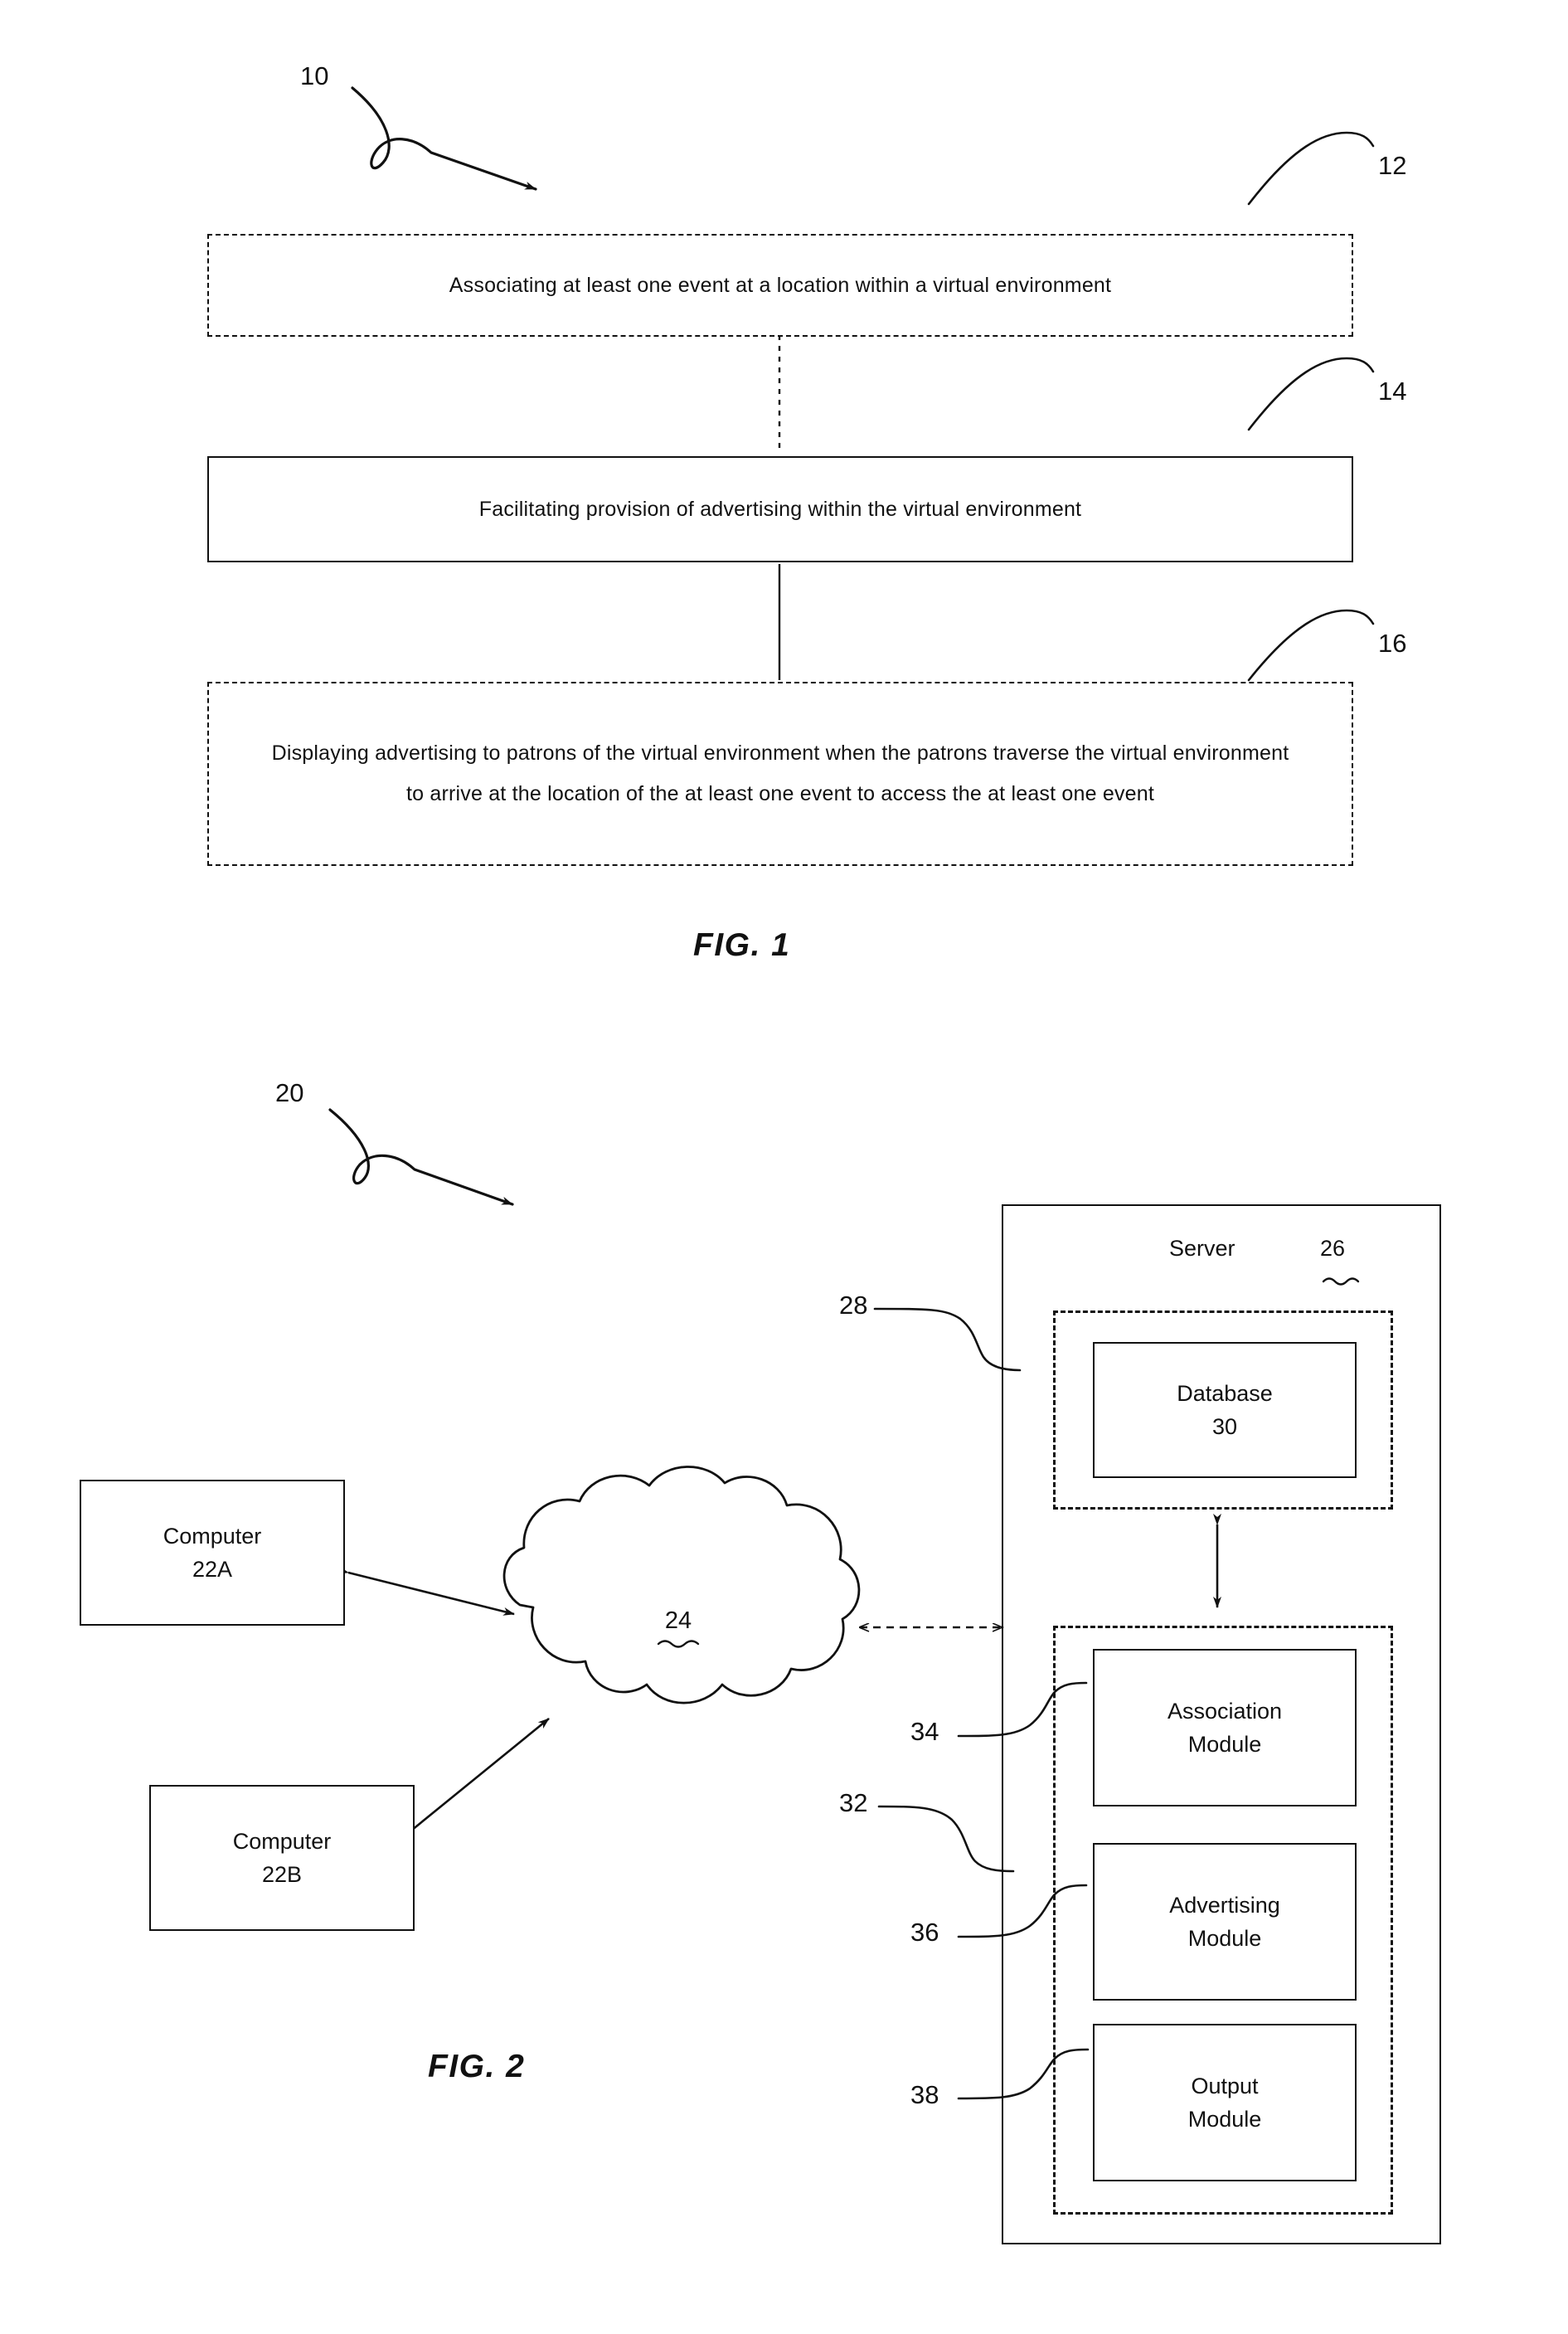  I want to click on output-module-box: Output Module, so click(1225, 2102).